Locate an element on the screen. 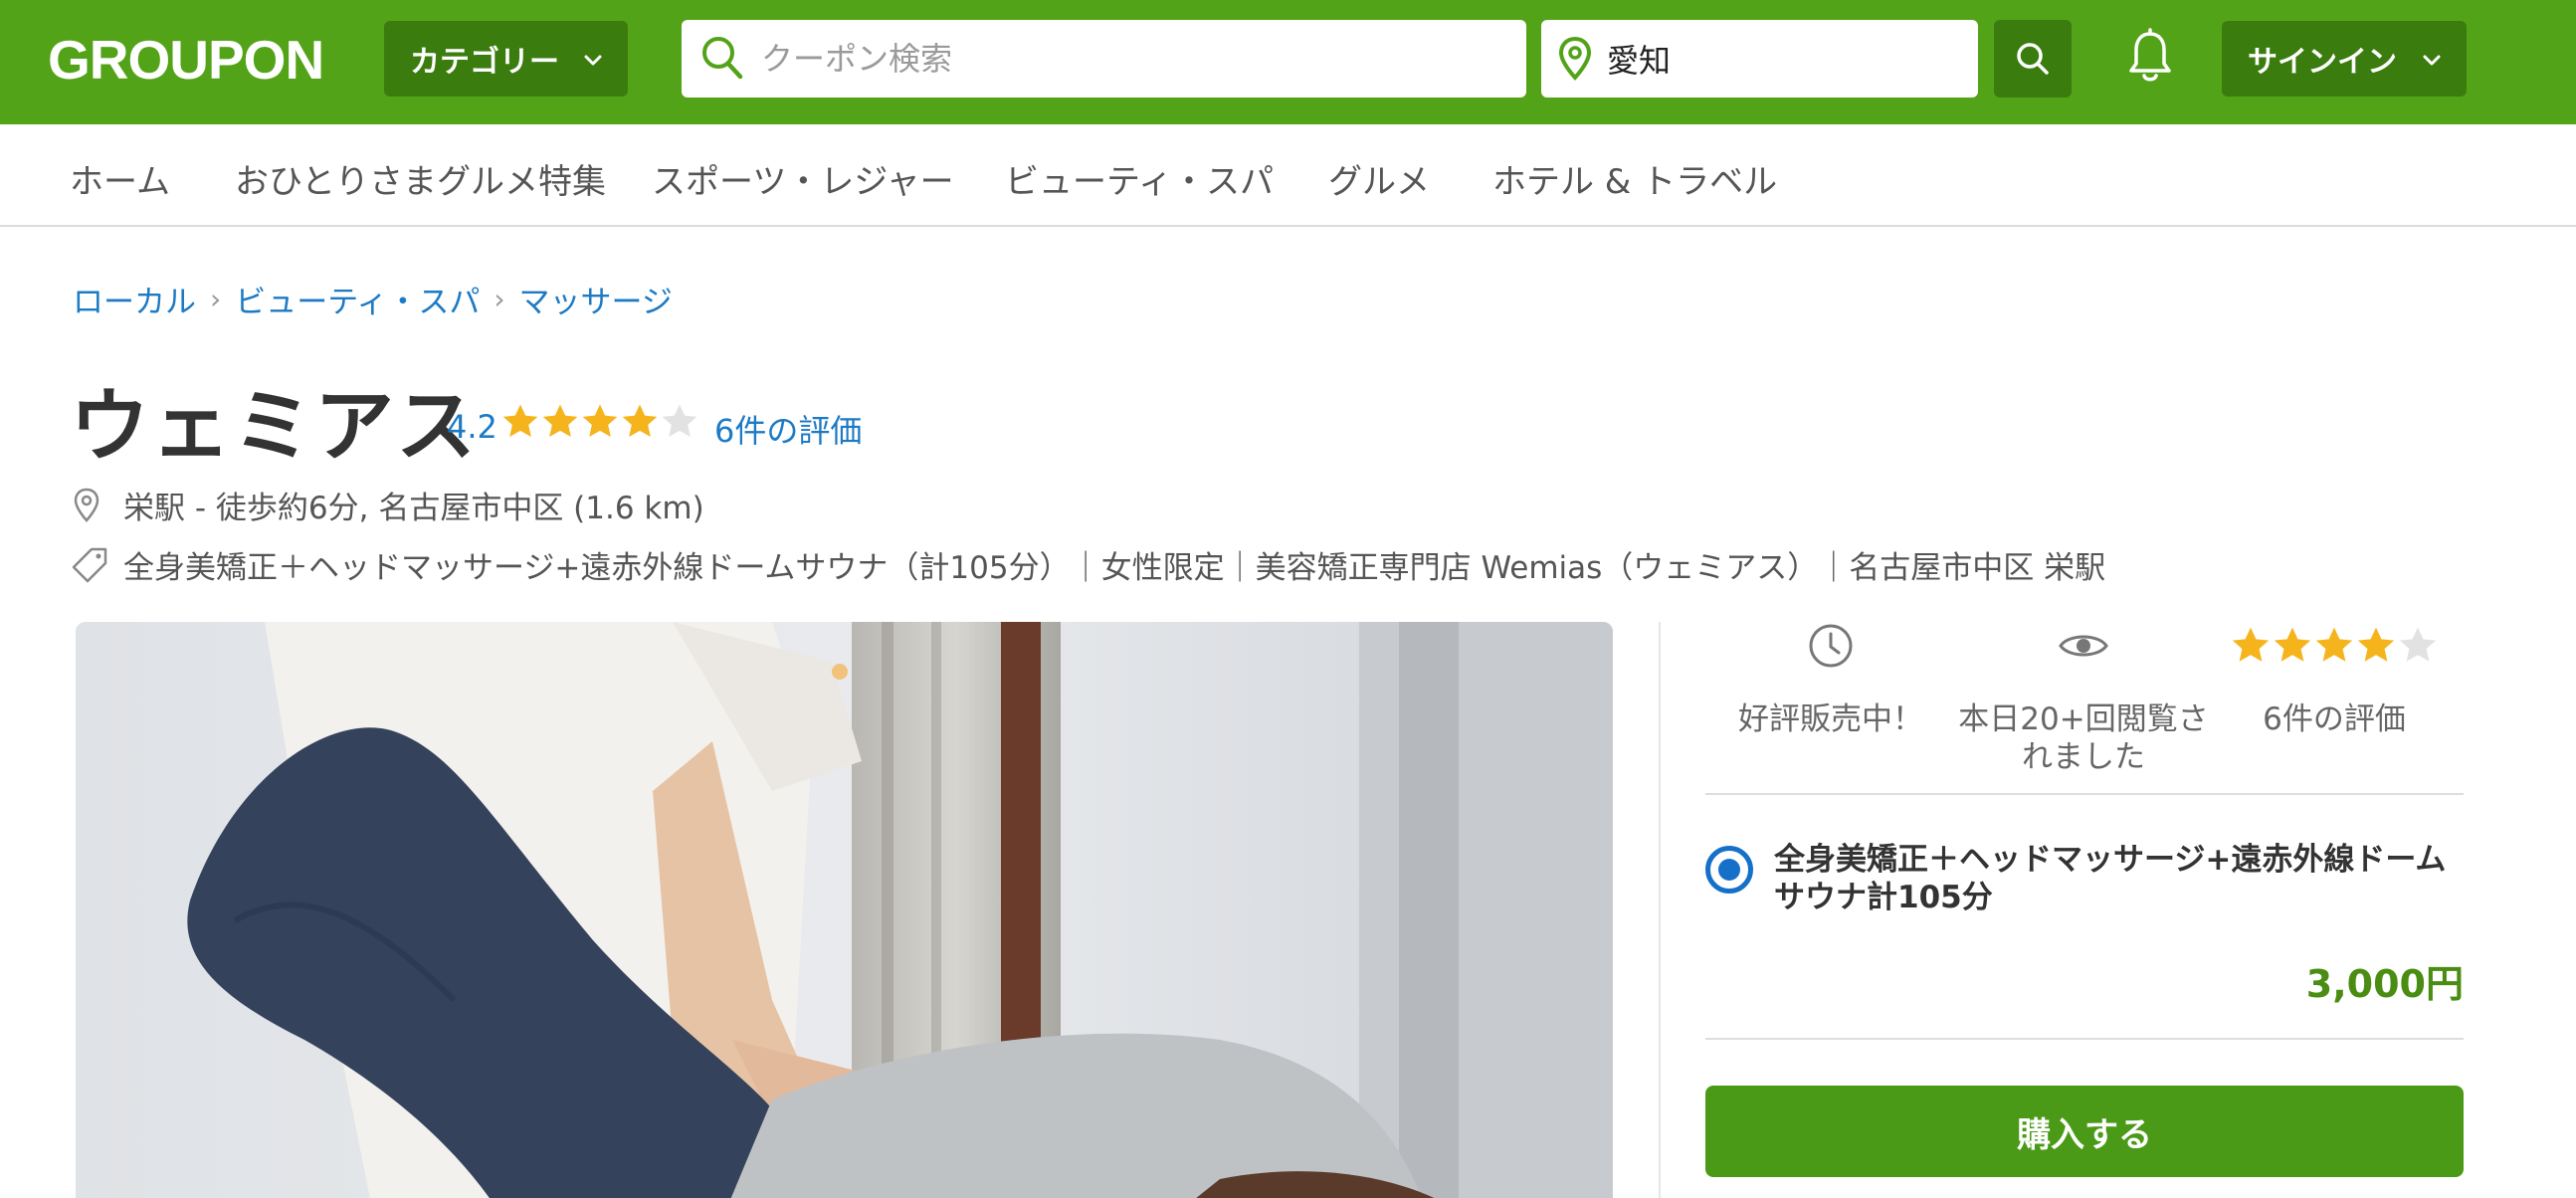 The width and height of the screenshot is (2576, 1198). deal-address: 栄駅 - 徒歩約6分, 名古屋市中区 (1.6 km) is located at coordinates (388, 505).